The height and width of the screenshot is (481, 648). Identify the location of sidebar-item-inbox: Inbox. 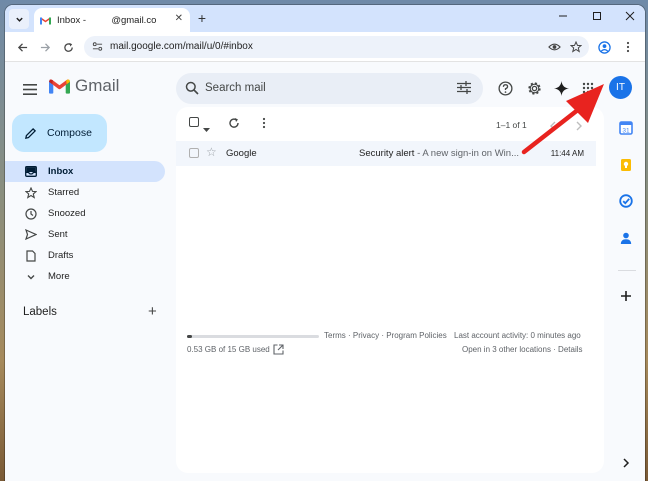
(85, 171).